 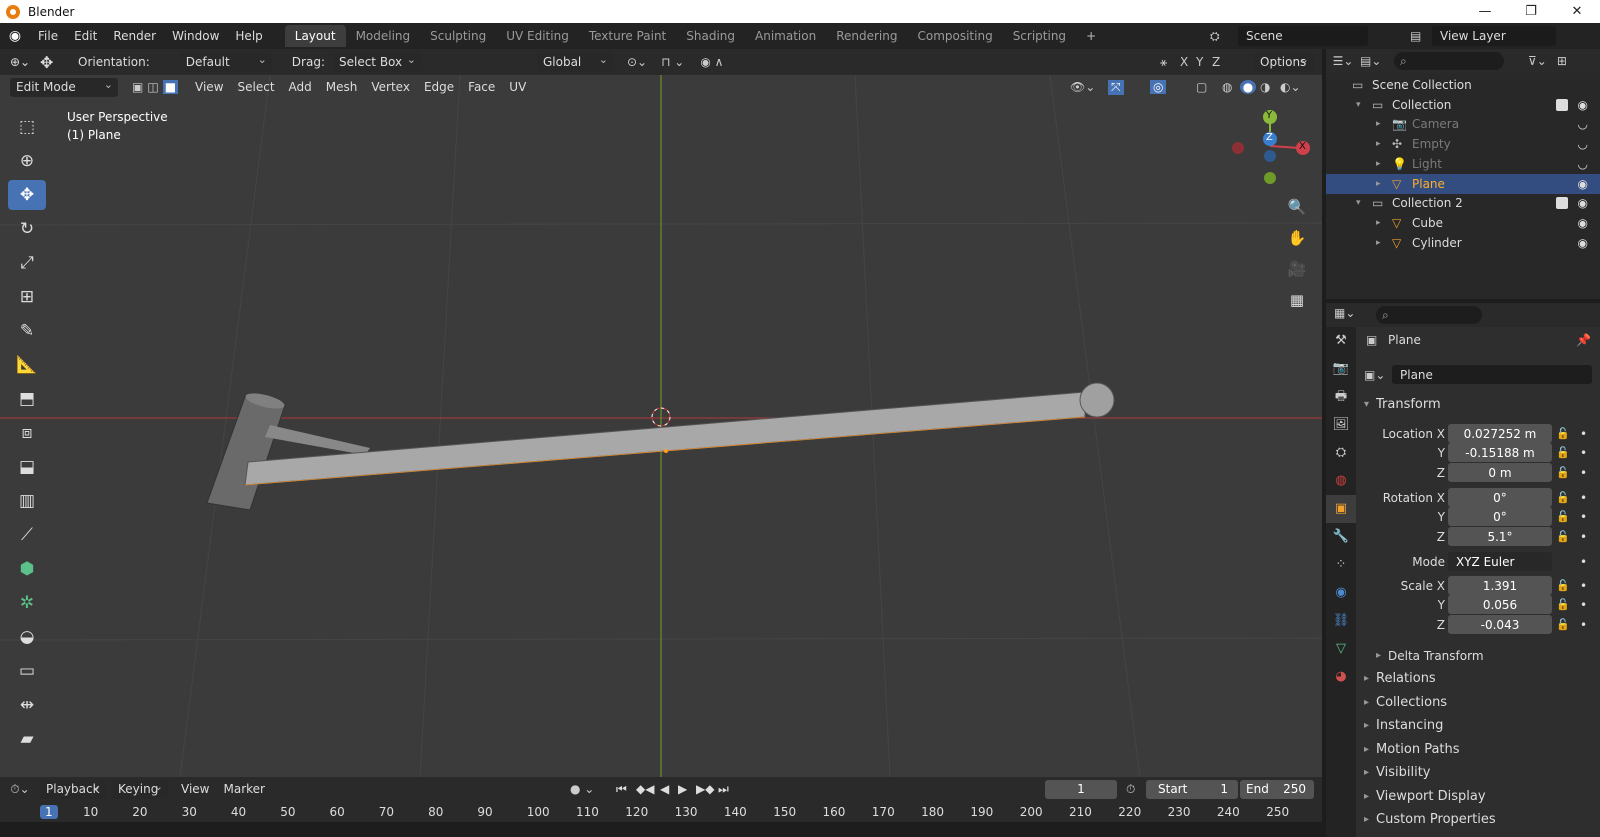 What do you see at coordinates (1297, 207) in the screenshot?
I see `zoom-icon: 🔍` at bounding box center [1297, 207].